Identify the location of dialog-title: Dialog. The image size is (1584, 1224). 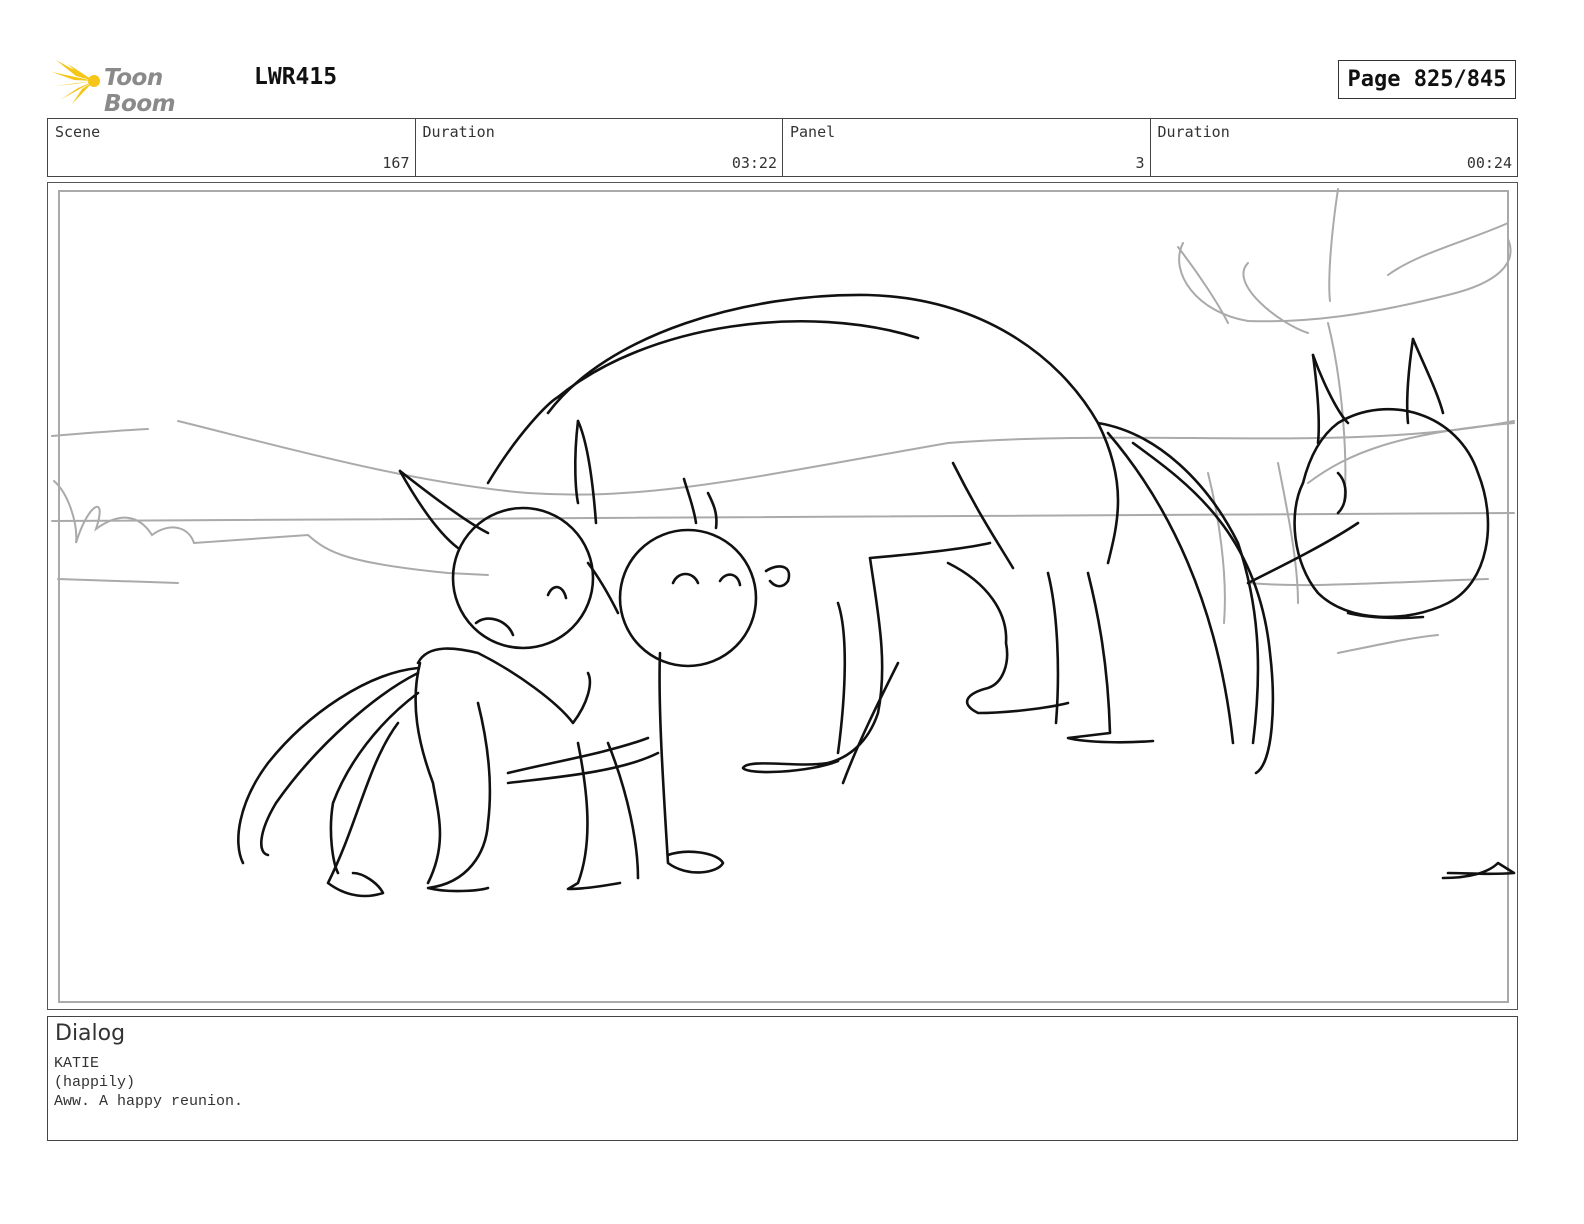
(90, 1033).